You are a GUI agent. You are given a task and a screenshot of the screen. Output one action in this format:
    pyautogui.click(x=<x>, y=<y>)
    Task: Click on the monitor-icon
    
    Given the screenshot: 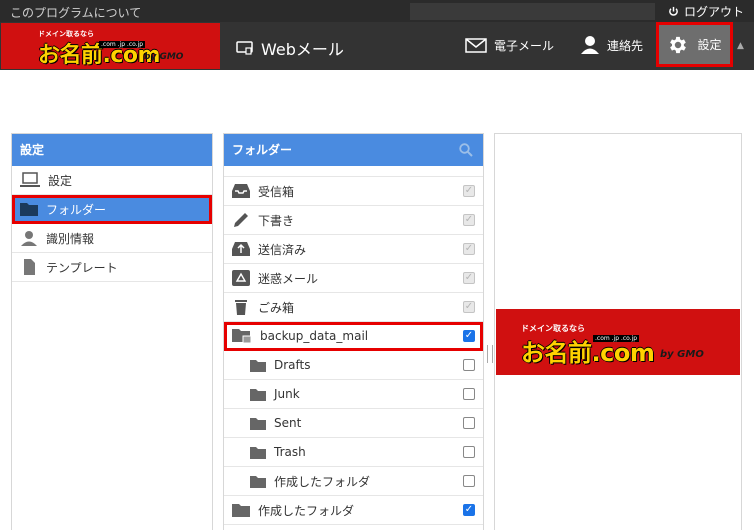 What is the action you would take?
    pyautogui.click(x=244, y=48)
    